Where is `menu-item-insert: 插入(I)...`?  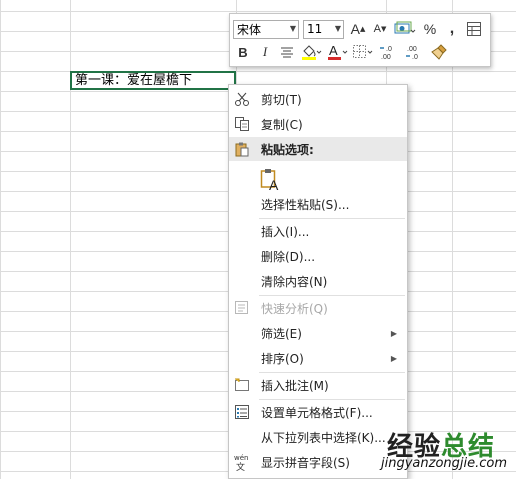
menu-item-insert: 插入(I)... is located at coordinates (318, 231).